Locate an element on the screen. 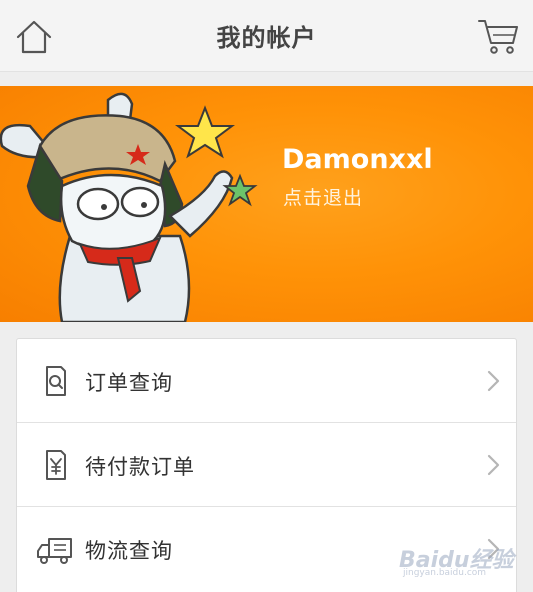 The width and height of the screenshot is (533, 592). menu-item-label: 待付款订单 is located at coordinates (140, 467).